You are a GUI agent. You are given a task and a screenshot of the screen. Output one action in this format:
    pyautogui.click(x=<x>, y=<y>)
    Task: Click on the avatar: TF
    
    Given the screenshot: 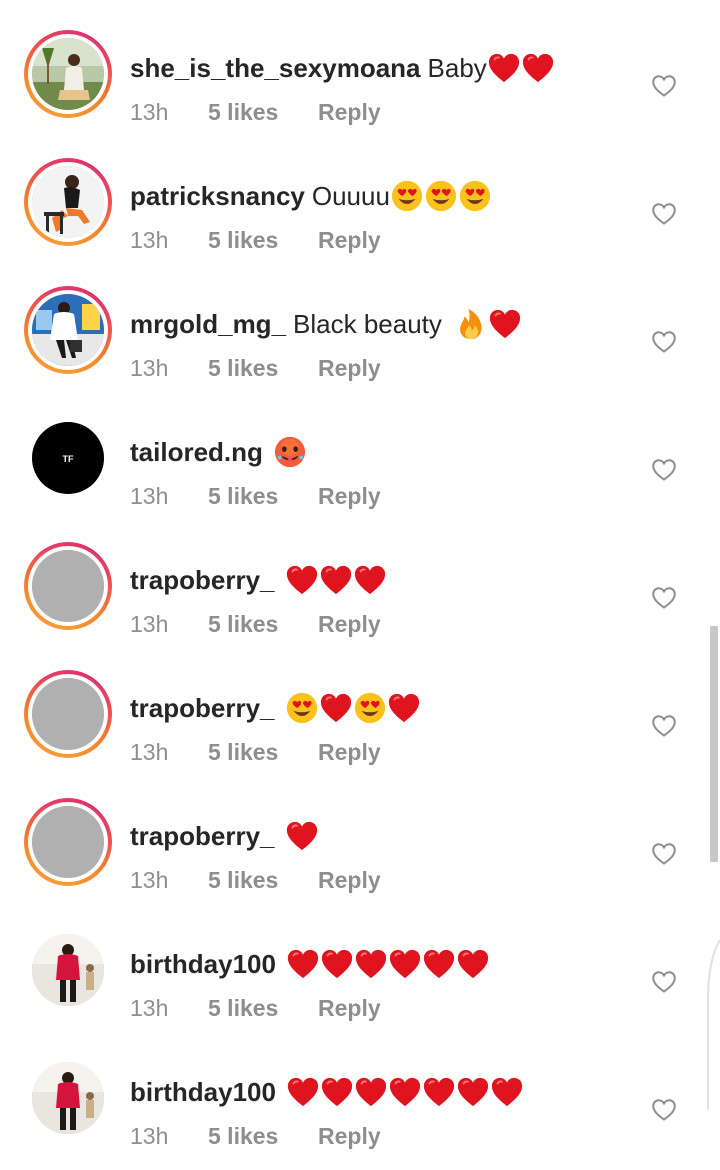 What is the action you would take?
    pyautogui.click(x=68, y=458)
    